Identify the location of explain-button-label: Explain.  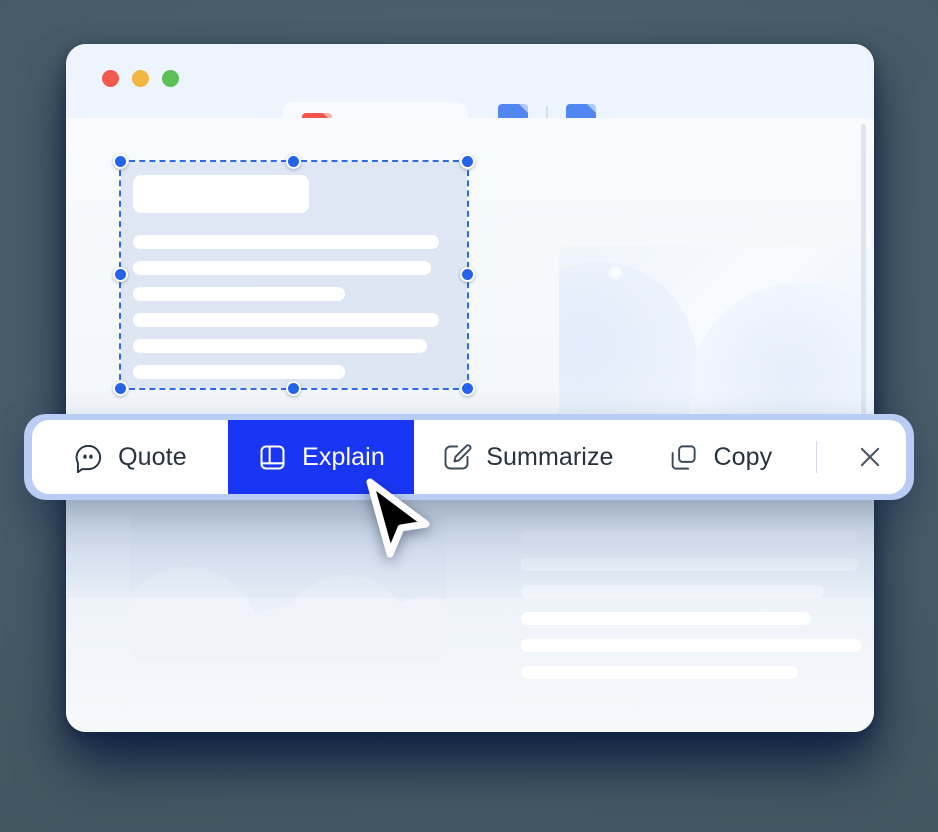
(343, 456).